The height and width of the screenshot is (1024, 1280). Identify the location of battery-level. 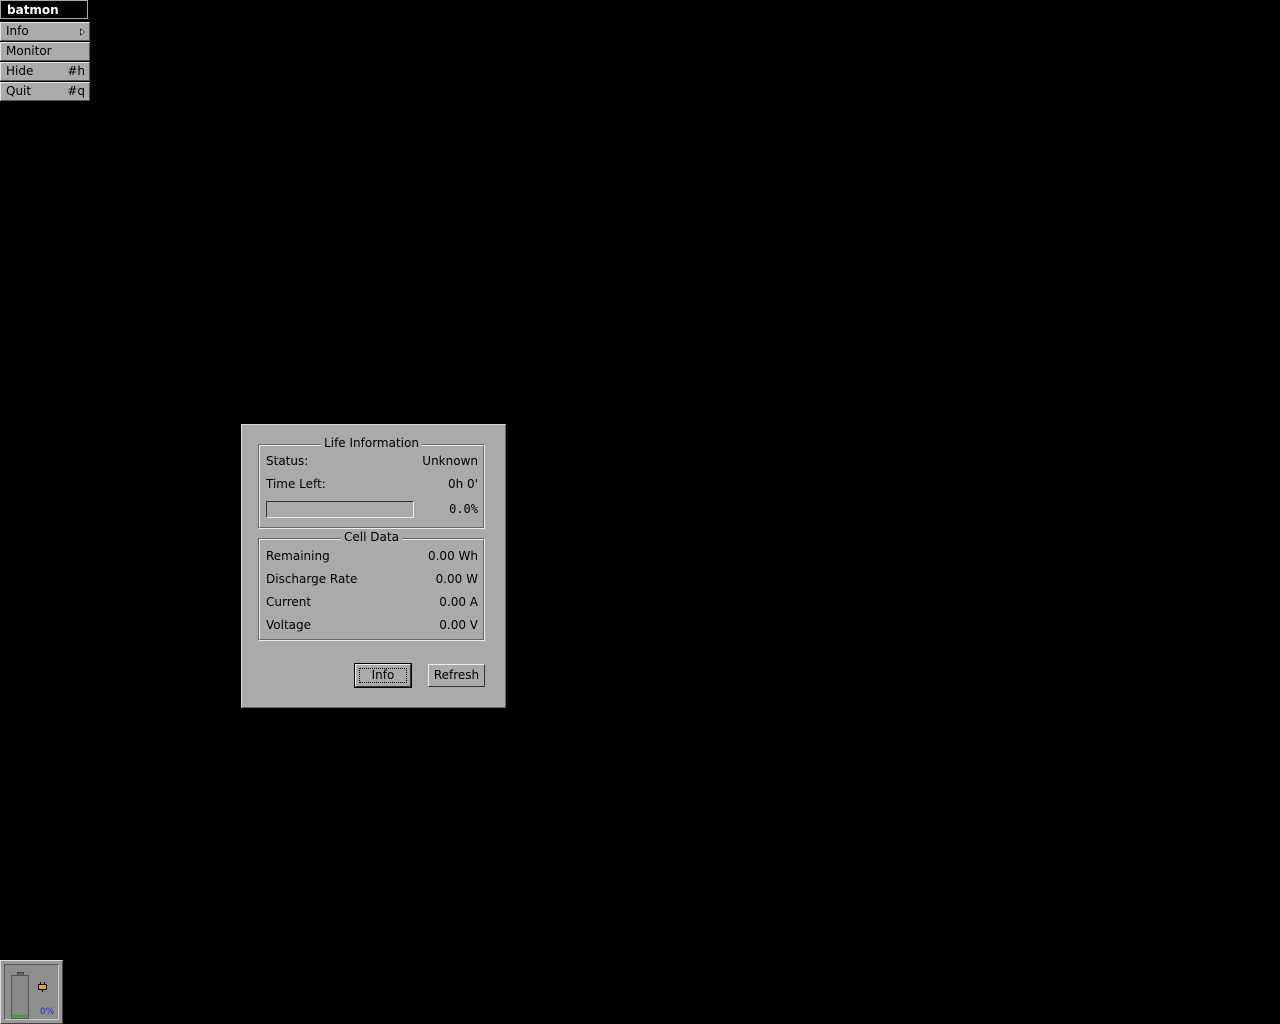
(20, 1016).